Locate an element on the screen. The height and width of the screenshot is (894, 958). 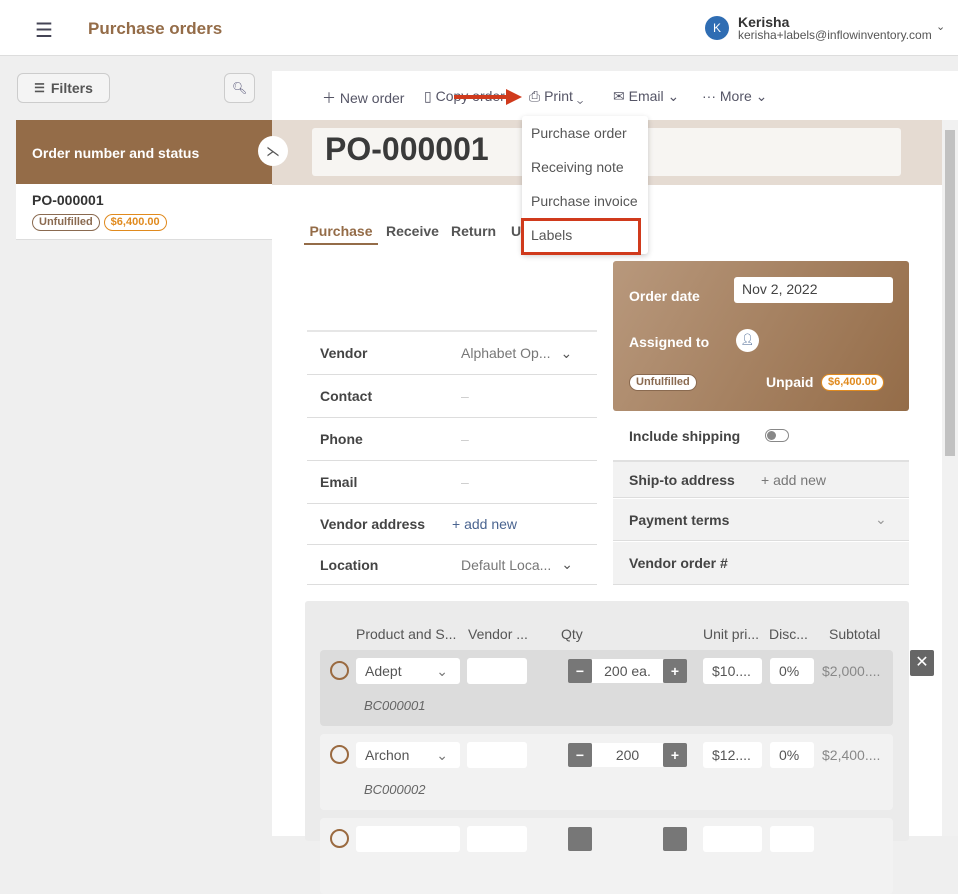
add-vendor-address-link: + add new is located at coordinates (484, 524).